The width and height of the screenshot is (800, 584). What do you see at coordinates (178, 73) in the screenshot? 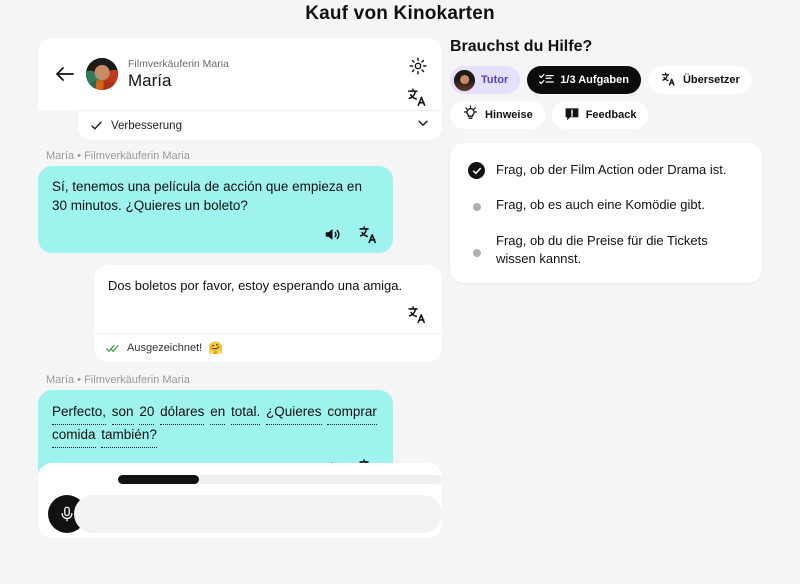
I see `header-names: Filmverkäuferin Maria María` at bounding box center [178, 73].